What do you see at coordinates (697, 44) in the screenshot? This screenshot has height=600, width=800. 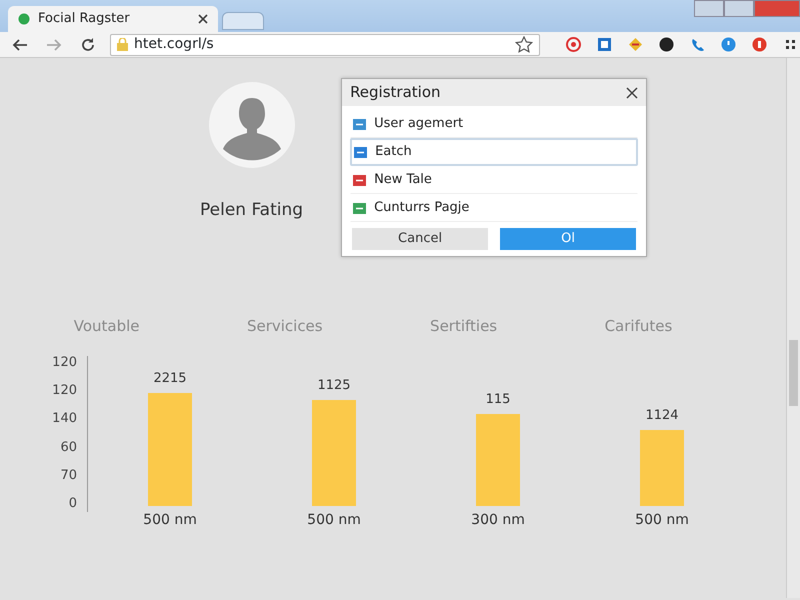 I see `phone-icon` at bounding box center [697, 44].